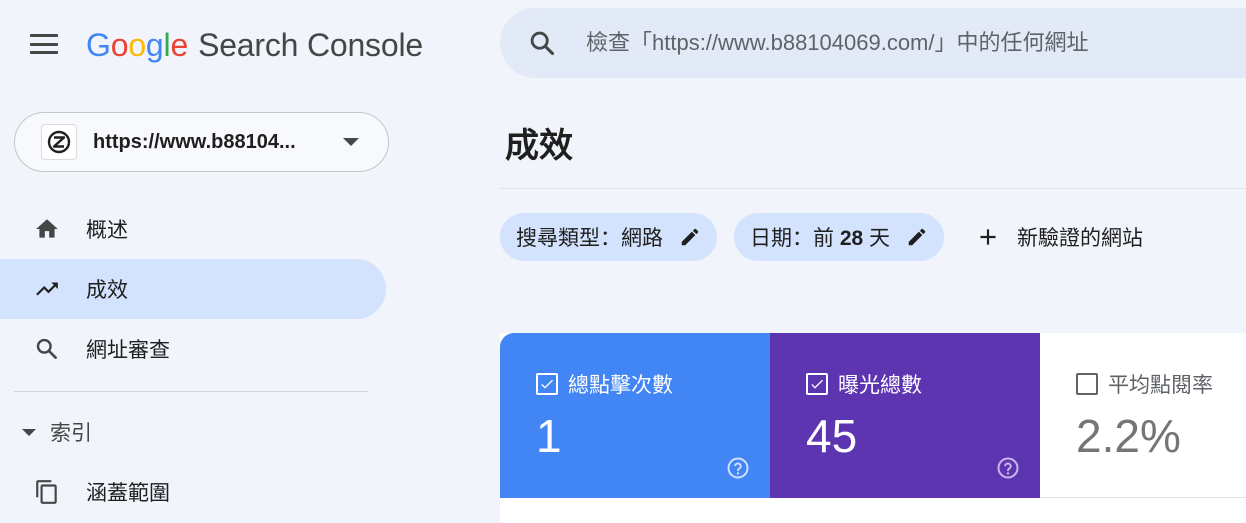 The width and height of the screenshot is (1246, 523). Describe the element at coordinates (47, 229) in the screenshot. I see `home-icon` at that location.